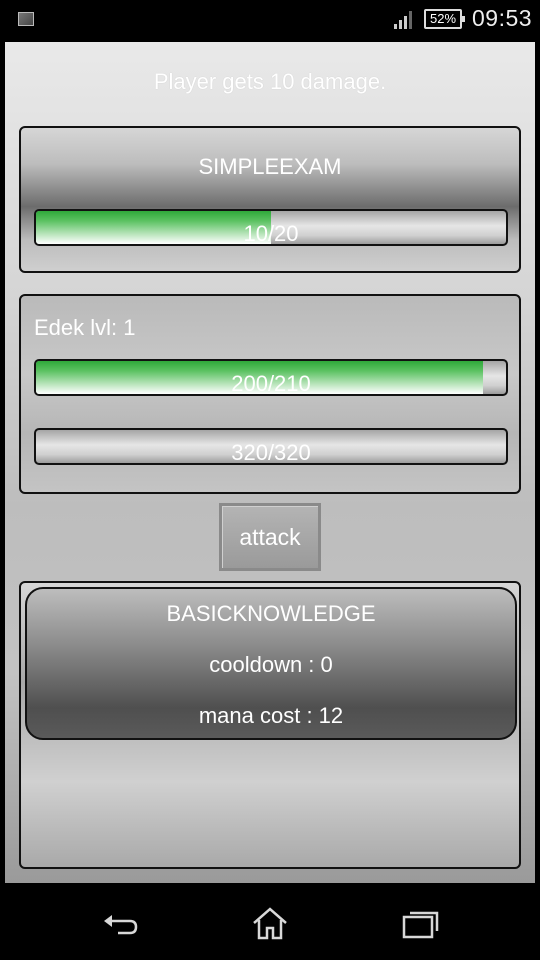 This screenshot has height=960, width=540. I want to click on recent-apps-icon, so click(420, 923).